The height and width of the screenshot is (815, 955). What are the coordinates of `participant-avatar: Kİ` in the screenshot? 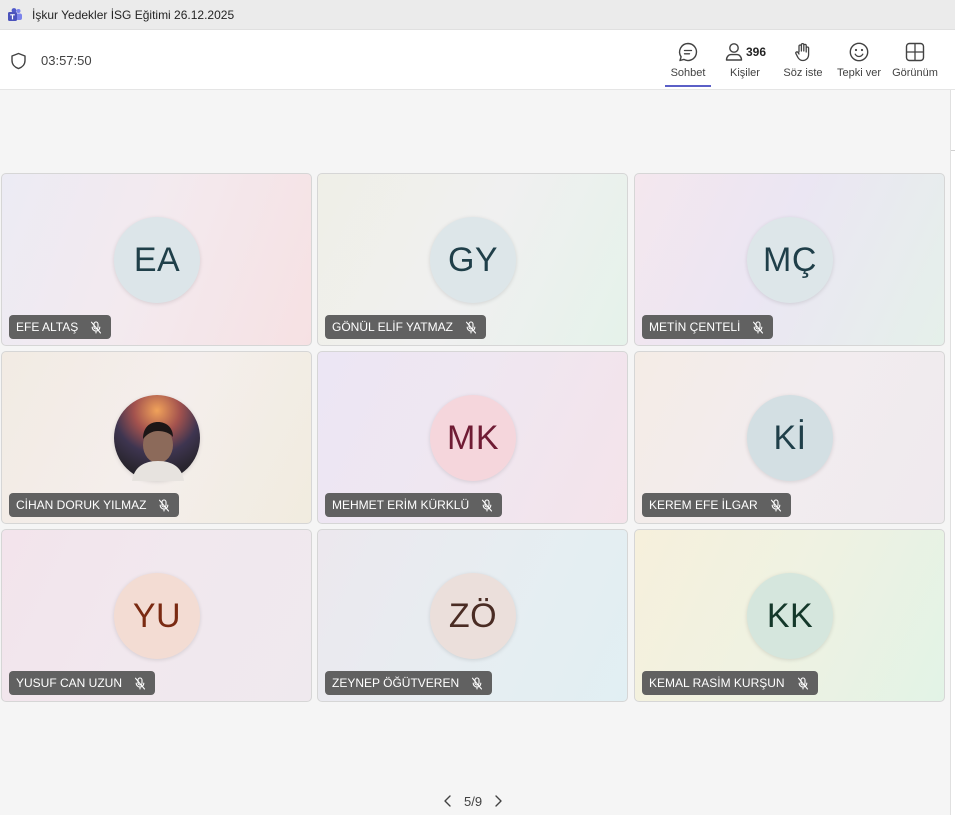 It's located at (790, 438).